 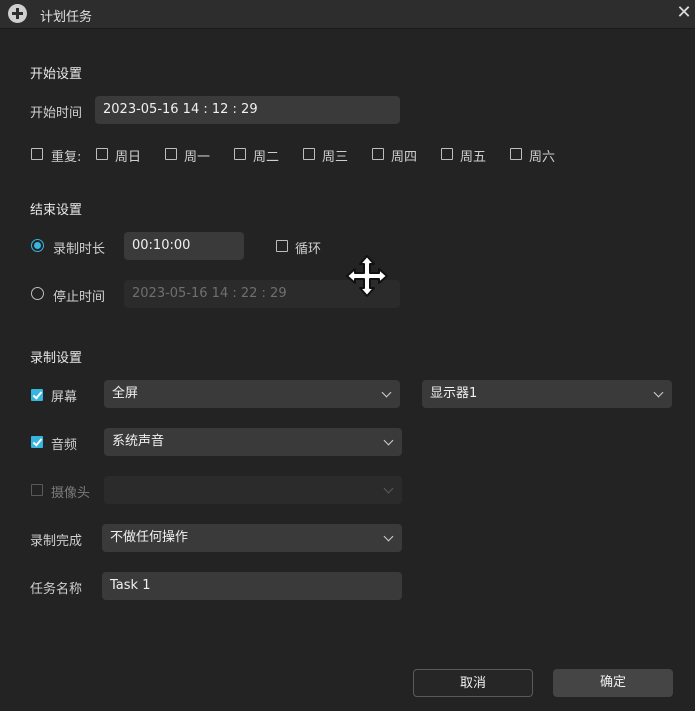 I want to click on duration-label: 录制时长, so click(x=79, y=249).